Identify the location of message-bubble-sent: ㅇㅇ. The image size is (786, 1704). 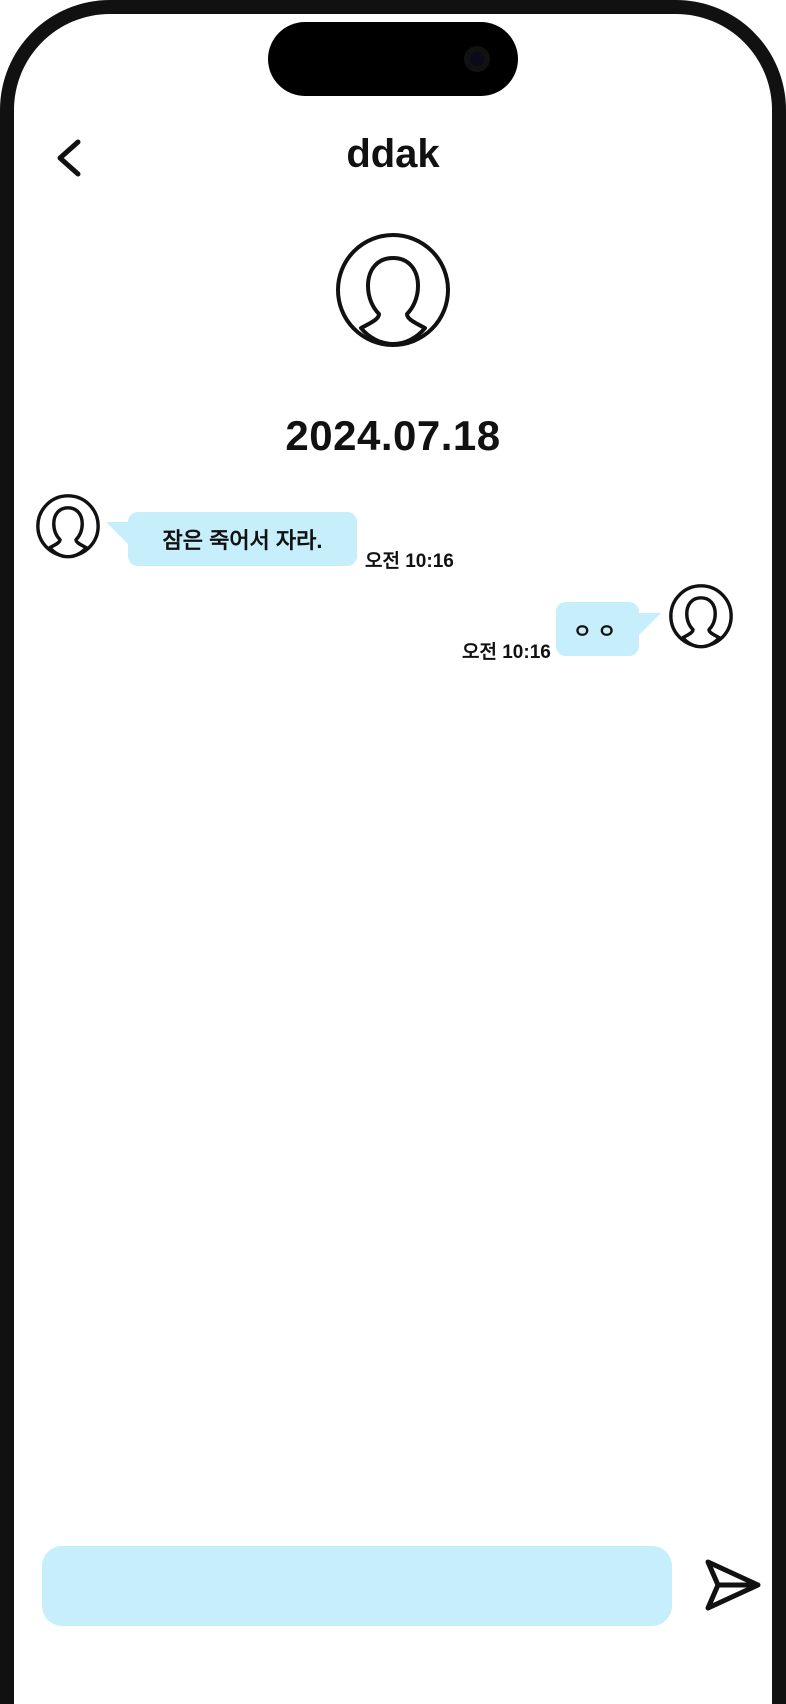
(597, 629).